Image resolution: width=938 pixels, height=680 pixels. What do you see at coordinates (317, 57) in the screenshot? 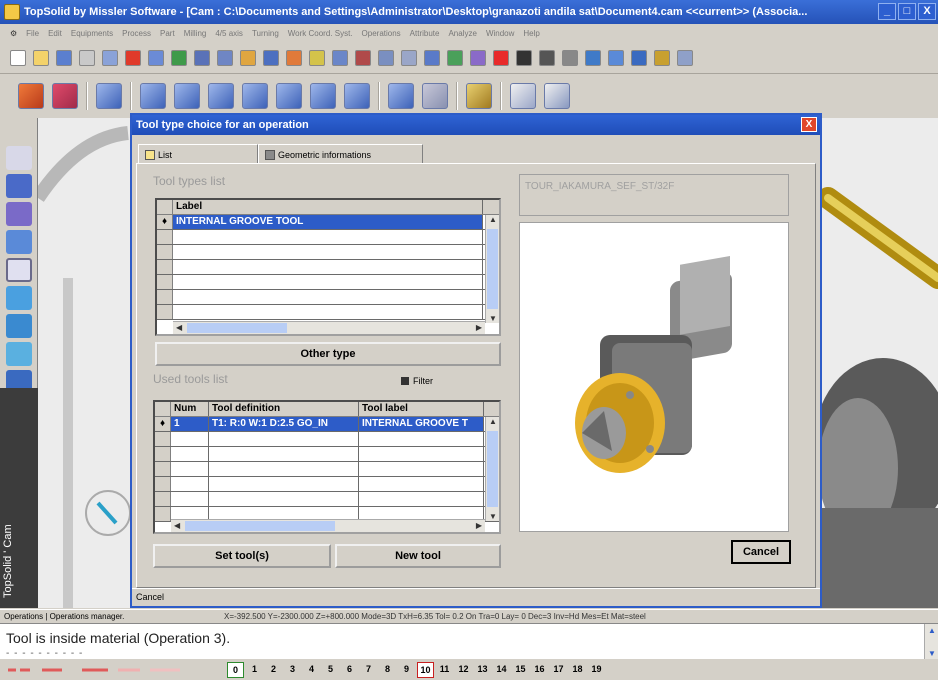
I see `edit-icon` at bounding box center [317, 57].